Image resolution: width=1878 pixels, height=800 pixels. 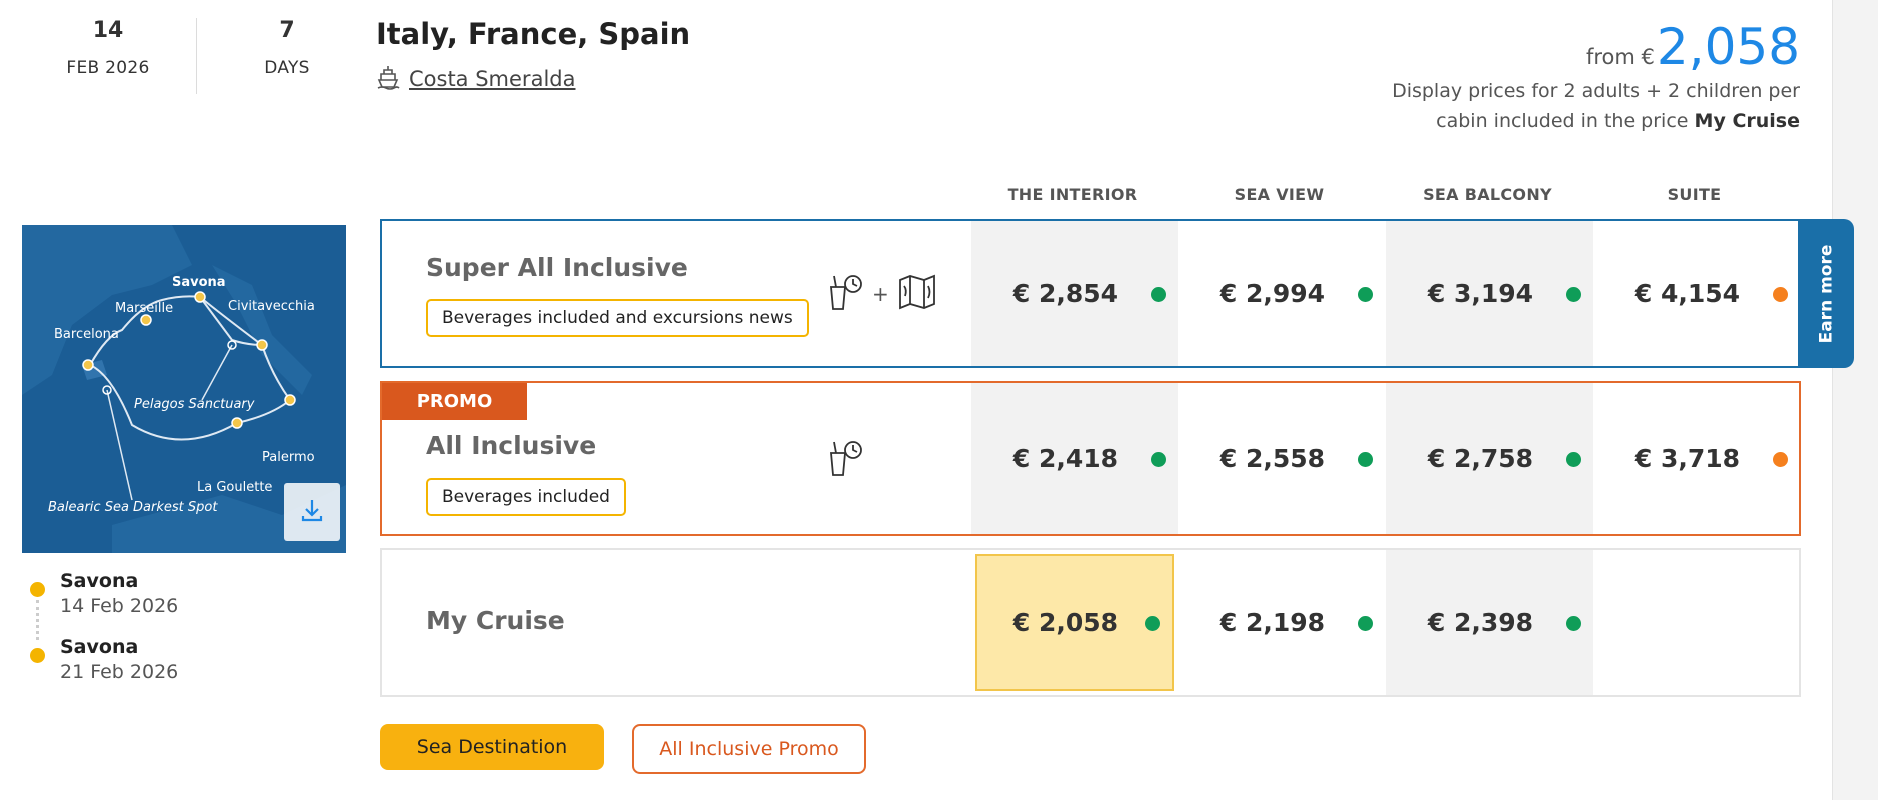 What do you see at coordinates (133, 507) in the screenshot?
I see `map-label-balearic: Balearic Sea Darkest Spot` at bounding box center [133, 507].